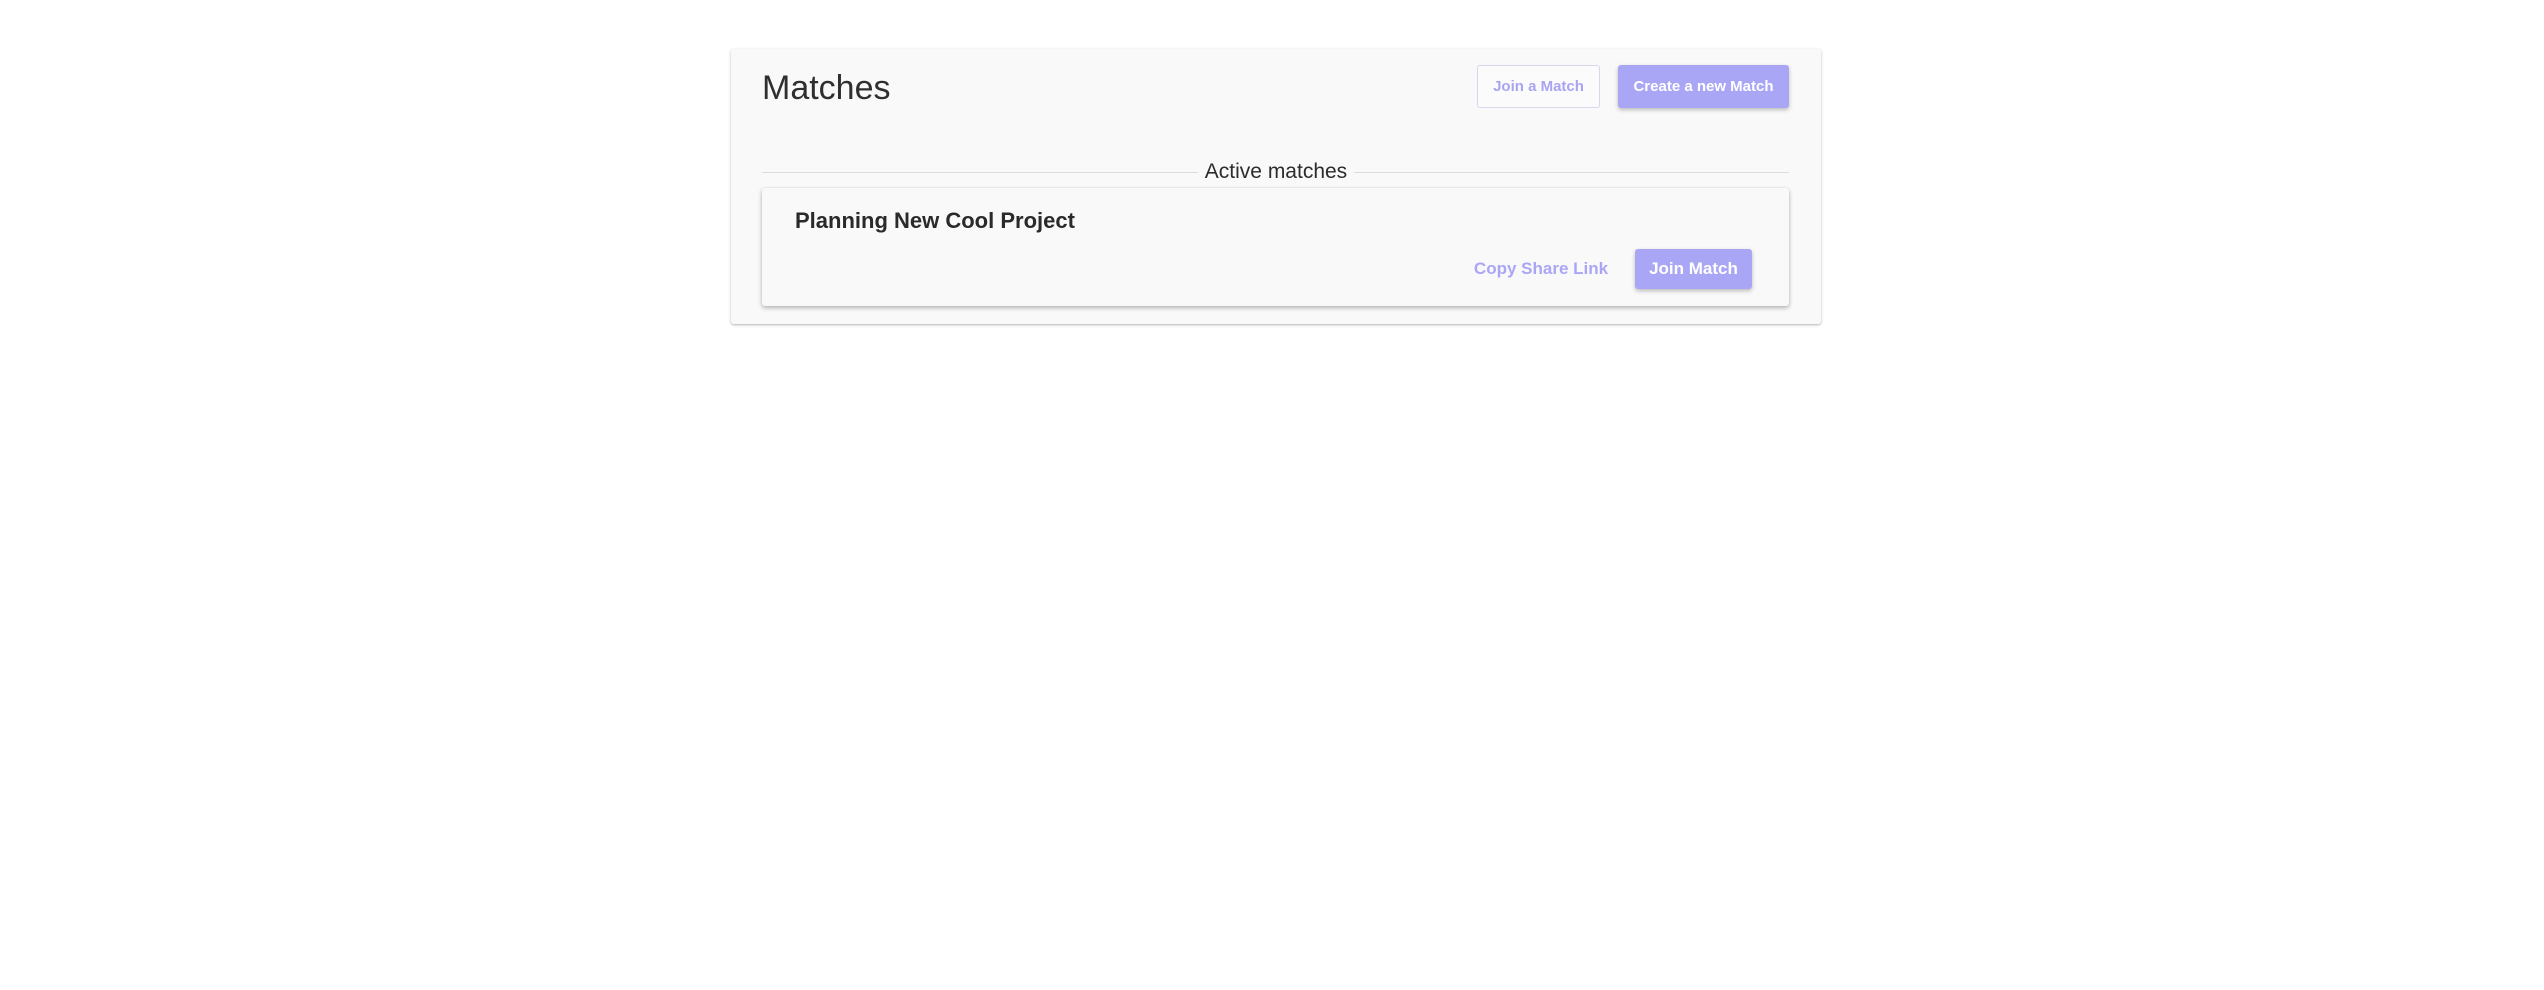 Image resolution: width=2544 pixels, height=990 pixels. What do you see at coordinates (935, 220) in the screenshot?
I see `match-title: Planning New Cool Project` at bounding box center [935, 220].